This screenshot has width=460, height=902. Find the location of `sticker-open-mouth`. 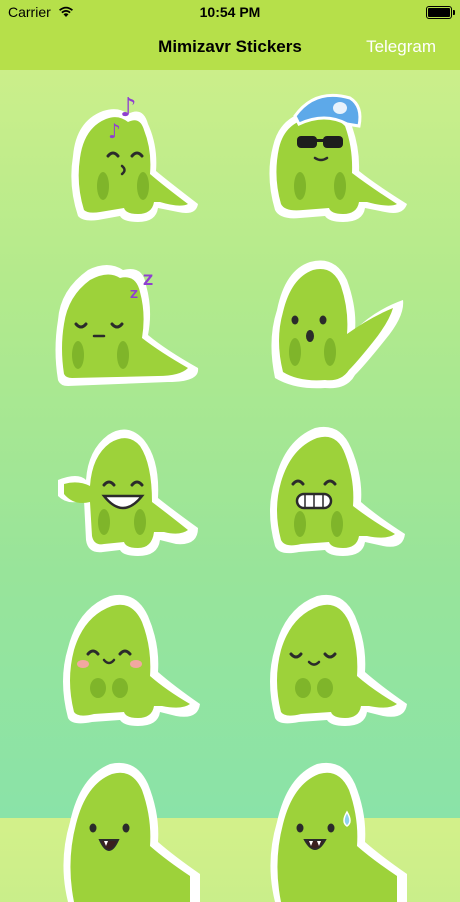

sticker-open-mouth is located at coordinates (128, 822).